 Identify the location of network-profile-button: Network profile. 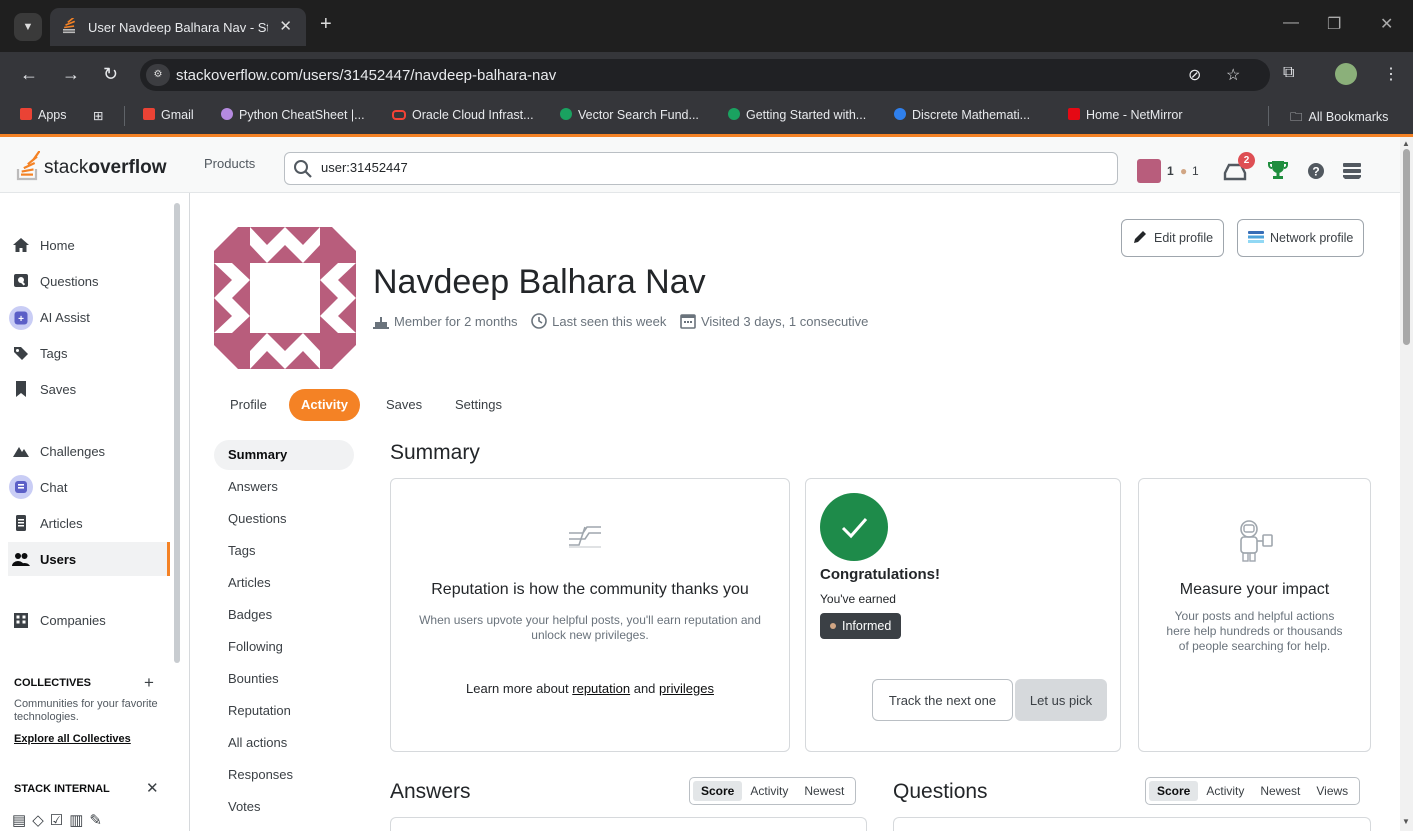
(1301, 238).